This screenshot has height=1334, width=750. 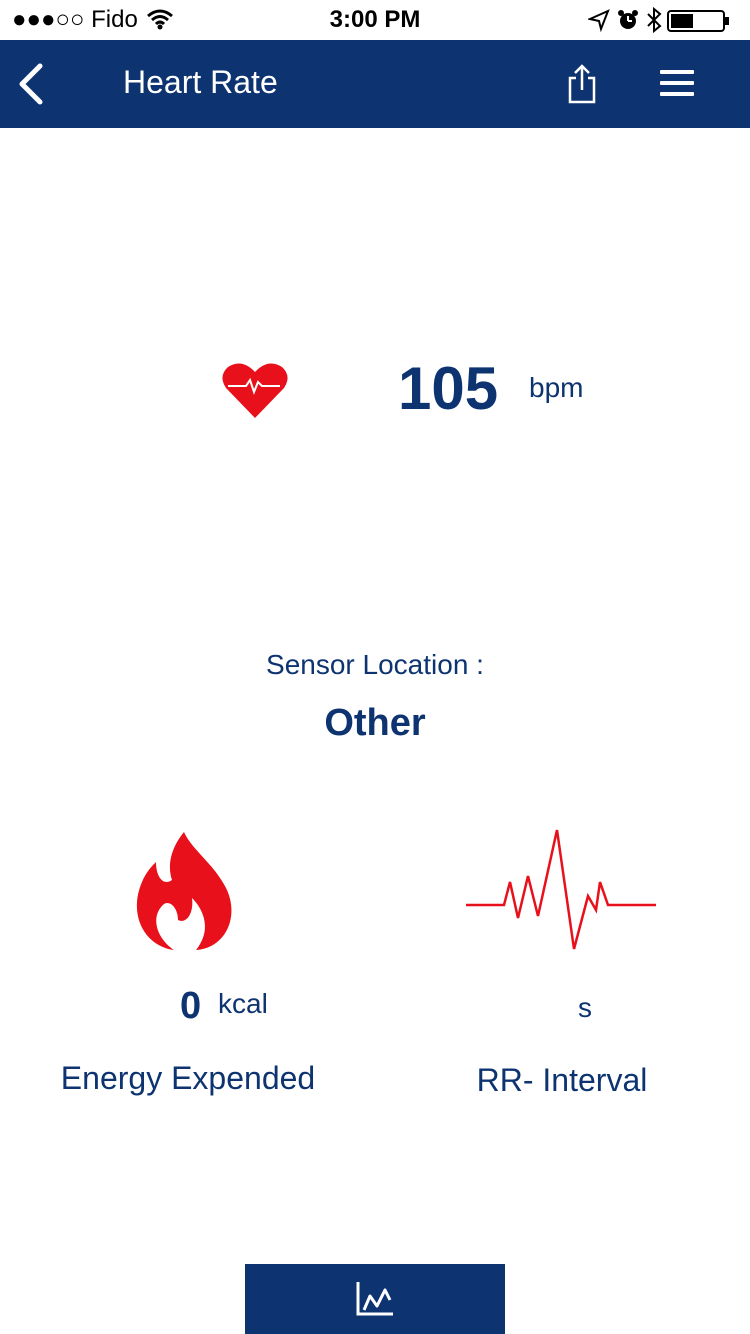 What do you see at coordinates (448, 388) in the screenshot?
I see `heart-rate-value: 105` at bounding box center [448, 388].